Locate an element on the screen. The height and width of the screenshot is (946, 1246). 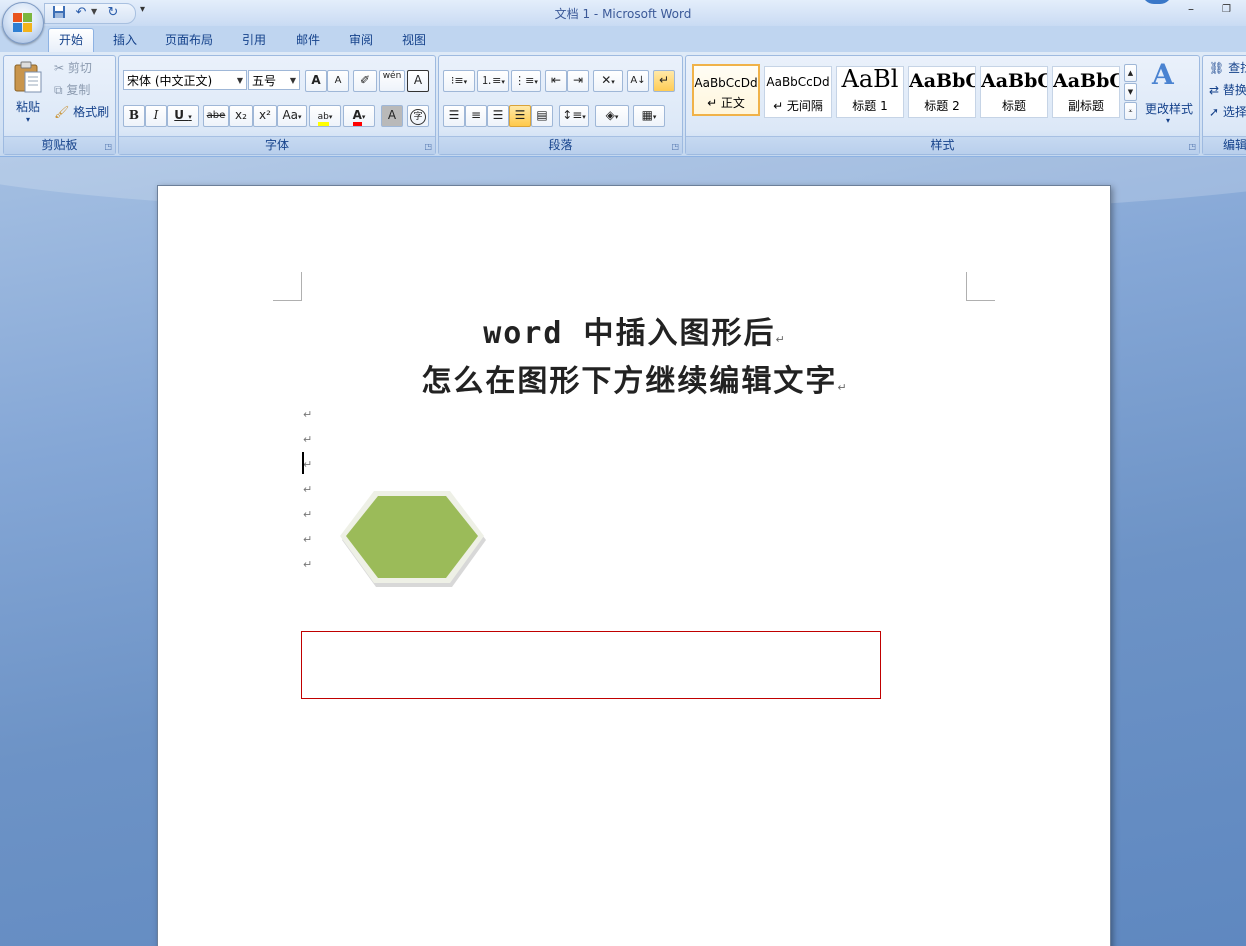
underline-button: U ▾ is located at coordinates (183, 116).